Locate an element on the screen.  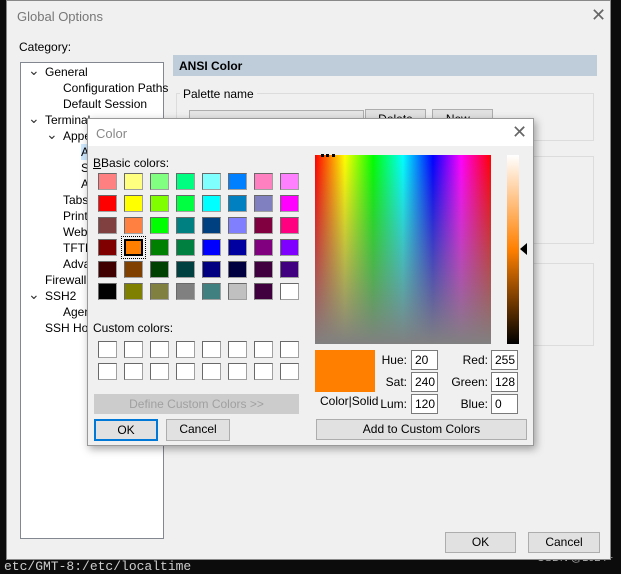
hue-input: 20 is located at coordinates (424, 360).